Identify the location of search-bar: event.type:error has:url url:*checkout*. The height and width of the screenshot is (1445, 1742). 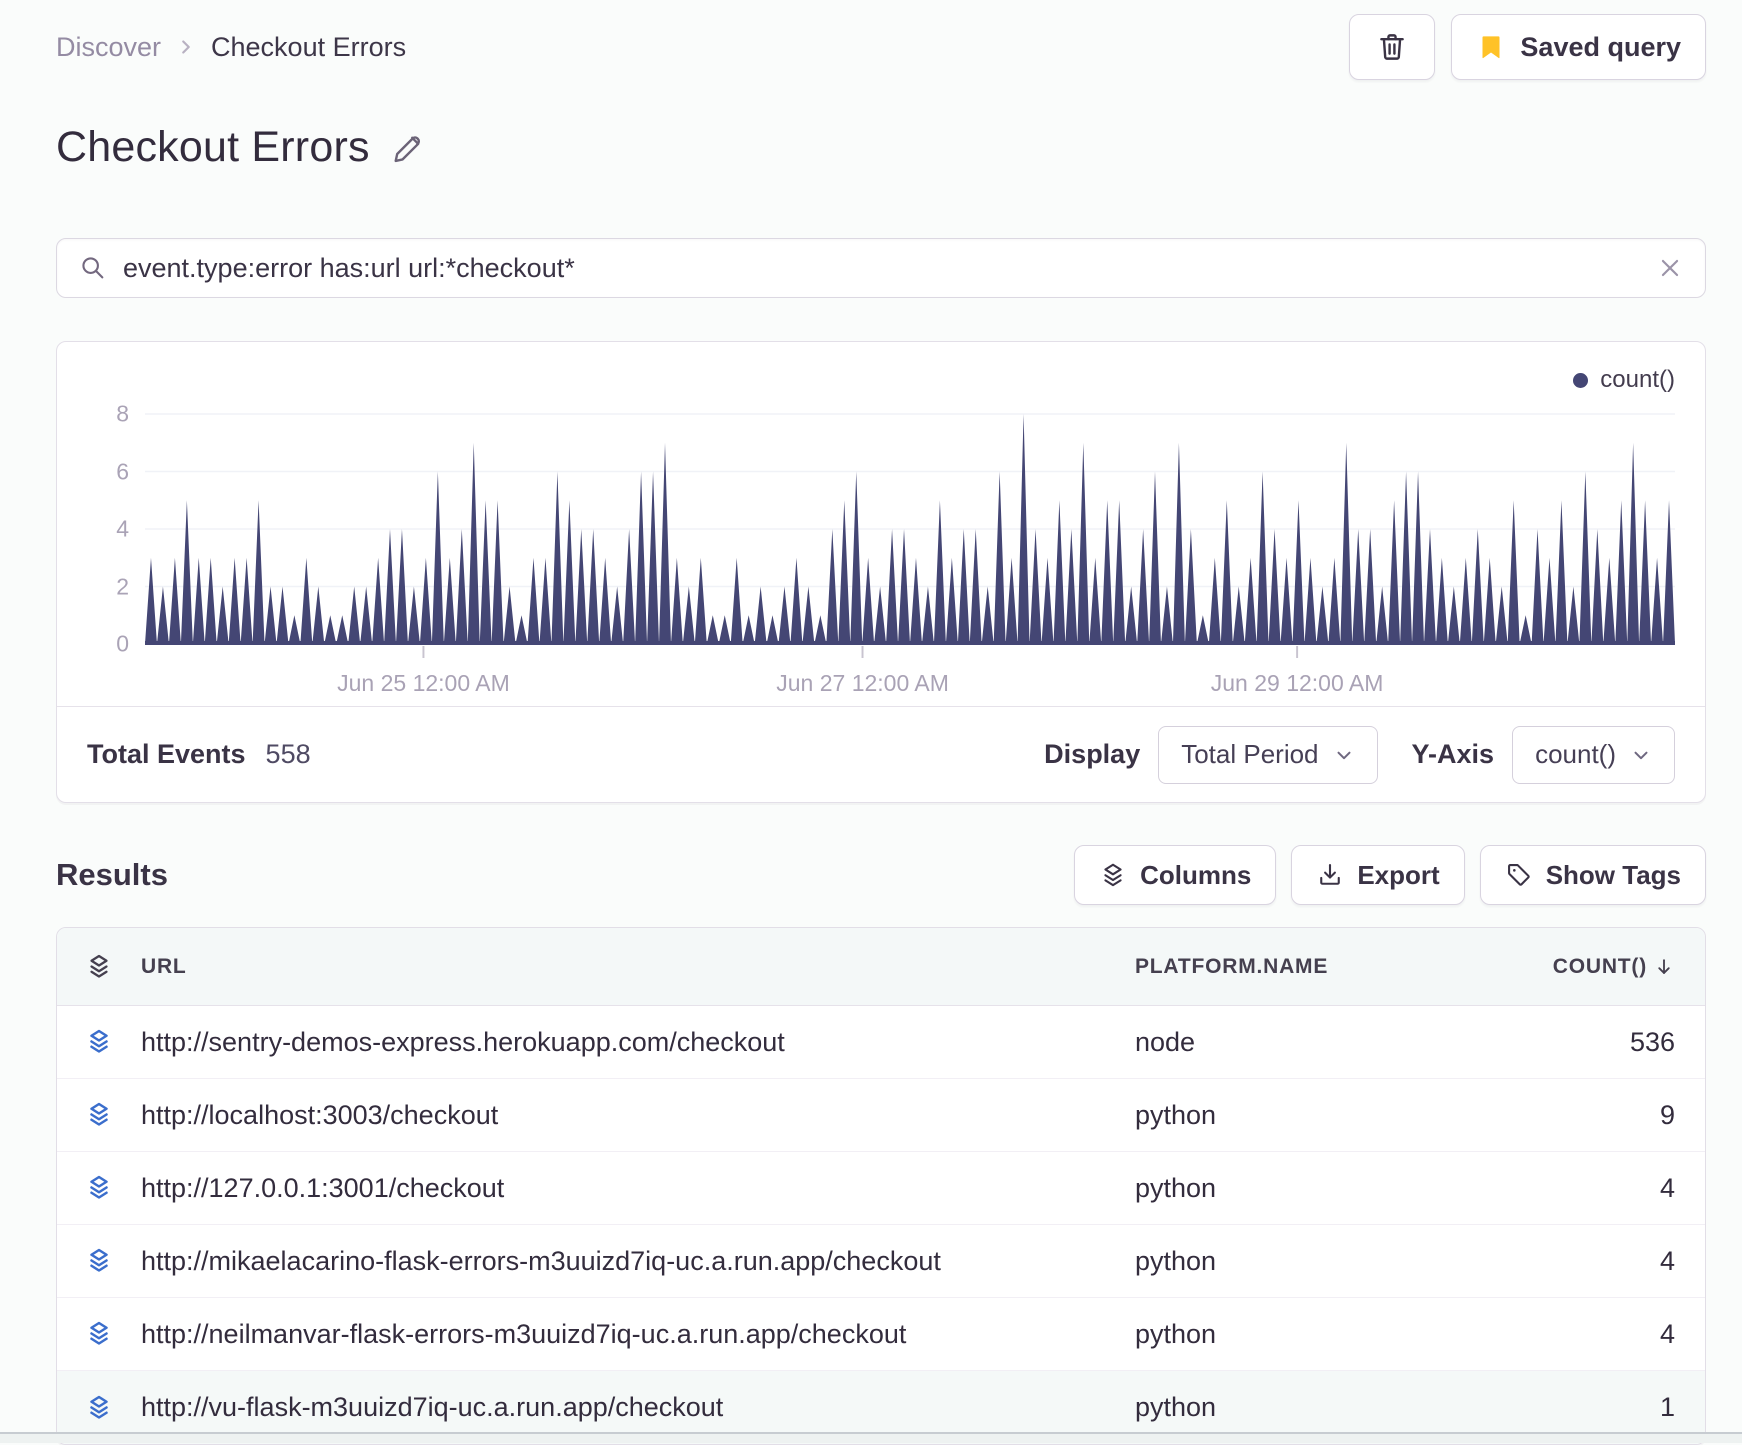
(881, 268).